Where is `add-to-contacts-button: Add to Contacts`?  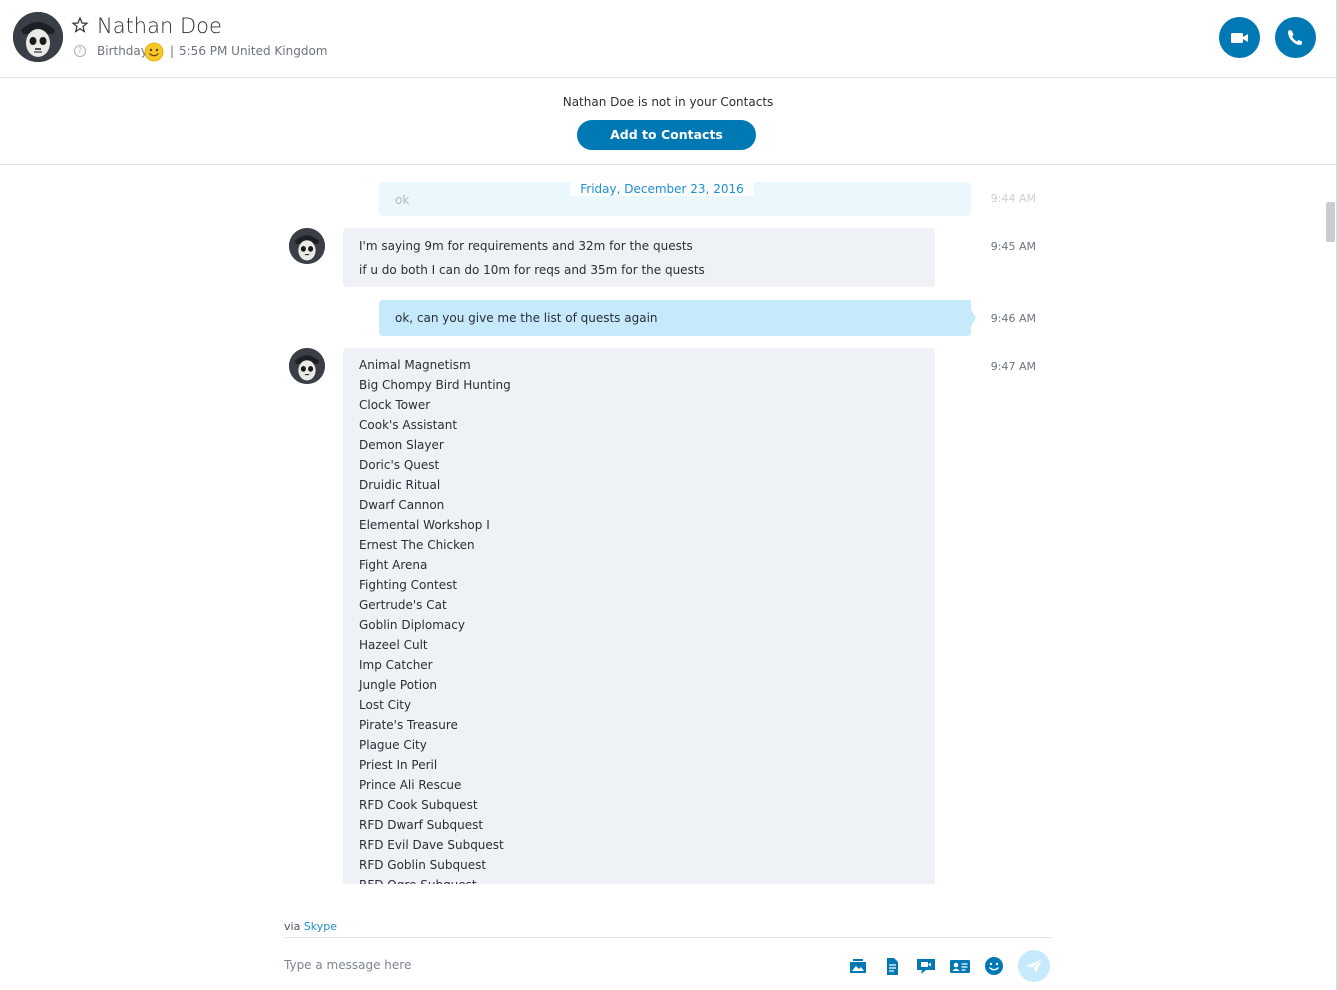
add-to-contacts-button: Add to Contacts is located at coordinates (666, 135).